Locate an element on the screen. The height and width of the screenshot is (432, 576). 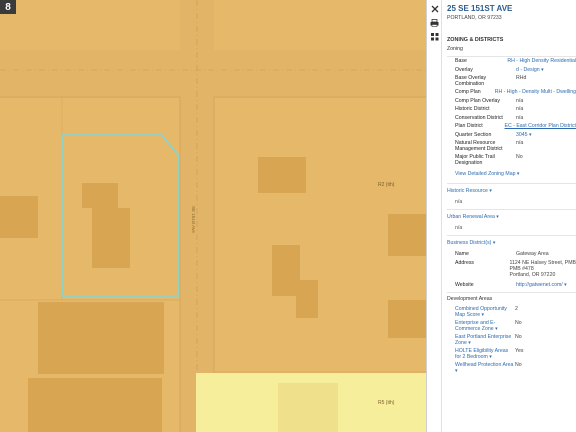
zoning-row-public-trail: Major Public Trail Designation No is located at coordinates (489, 160).